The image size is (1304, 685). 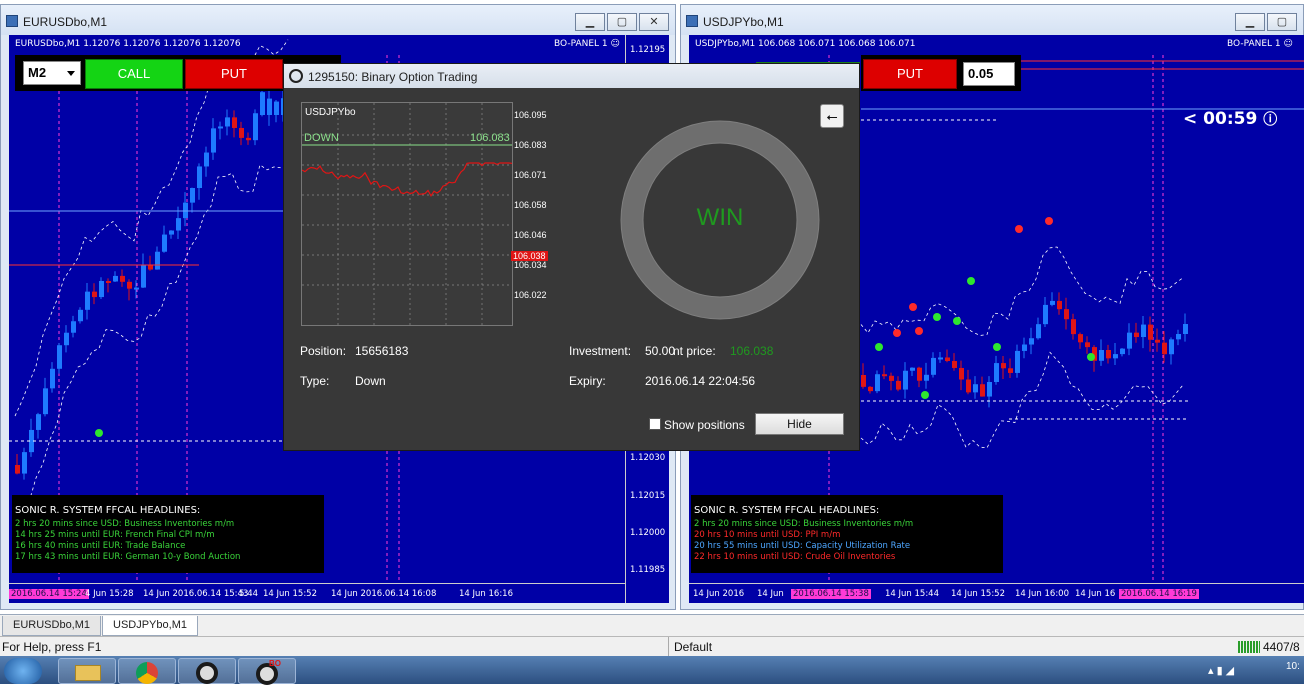 I want to click on connection-status: 4407/8, so click(x=1281, y=647).